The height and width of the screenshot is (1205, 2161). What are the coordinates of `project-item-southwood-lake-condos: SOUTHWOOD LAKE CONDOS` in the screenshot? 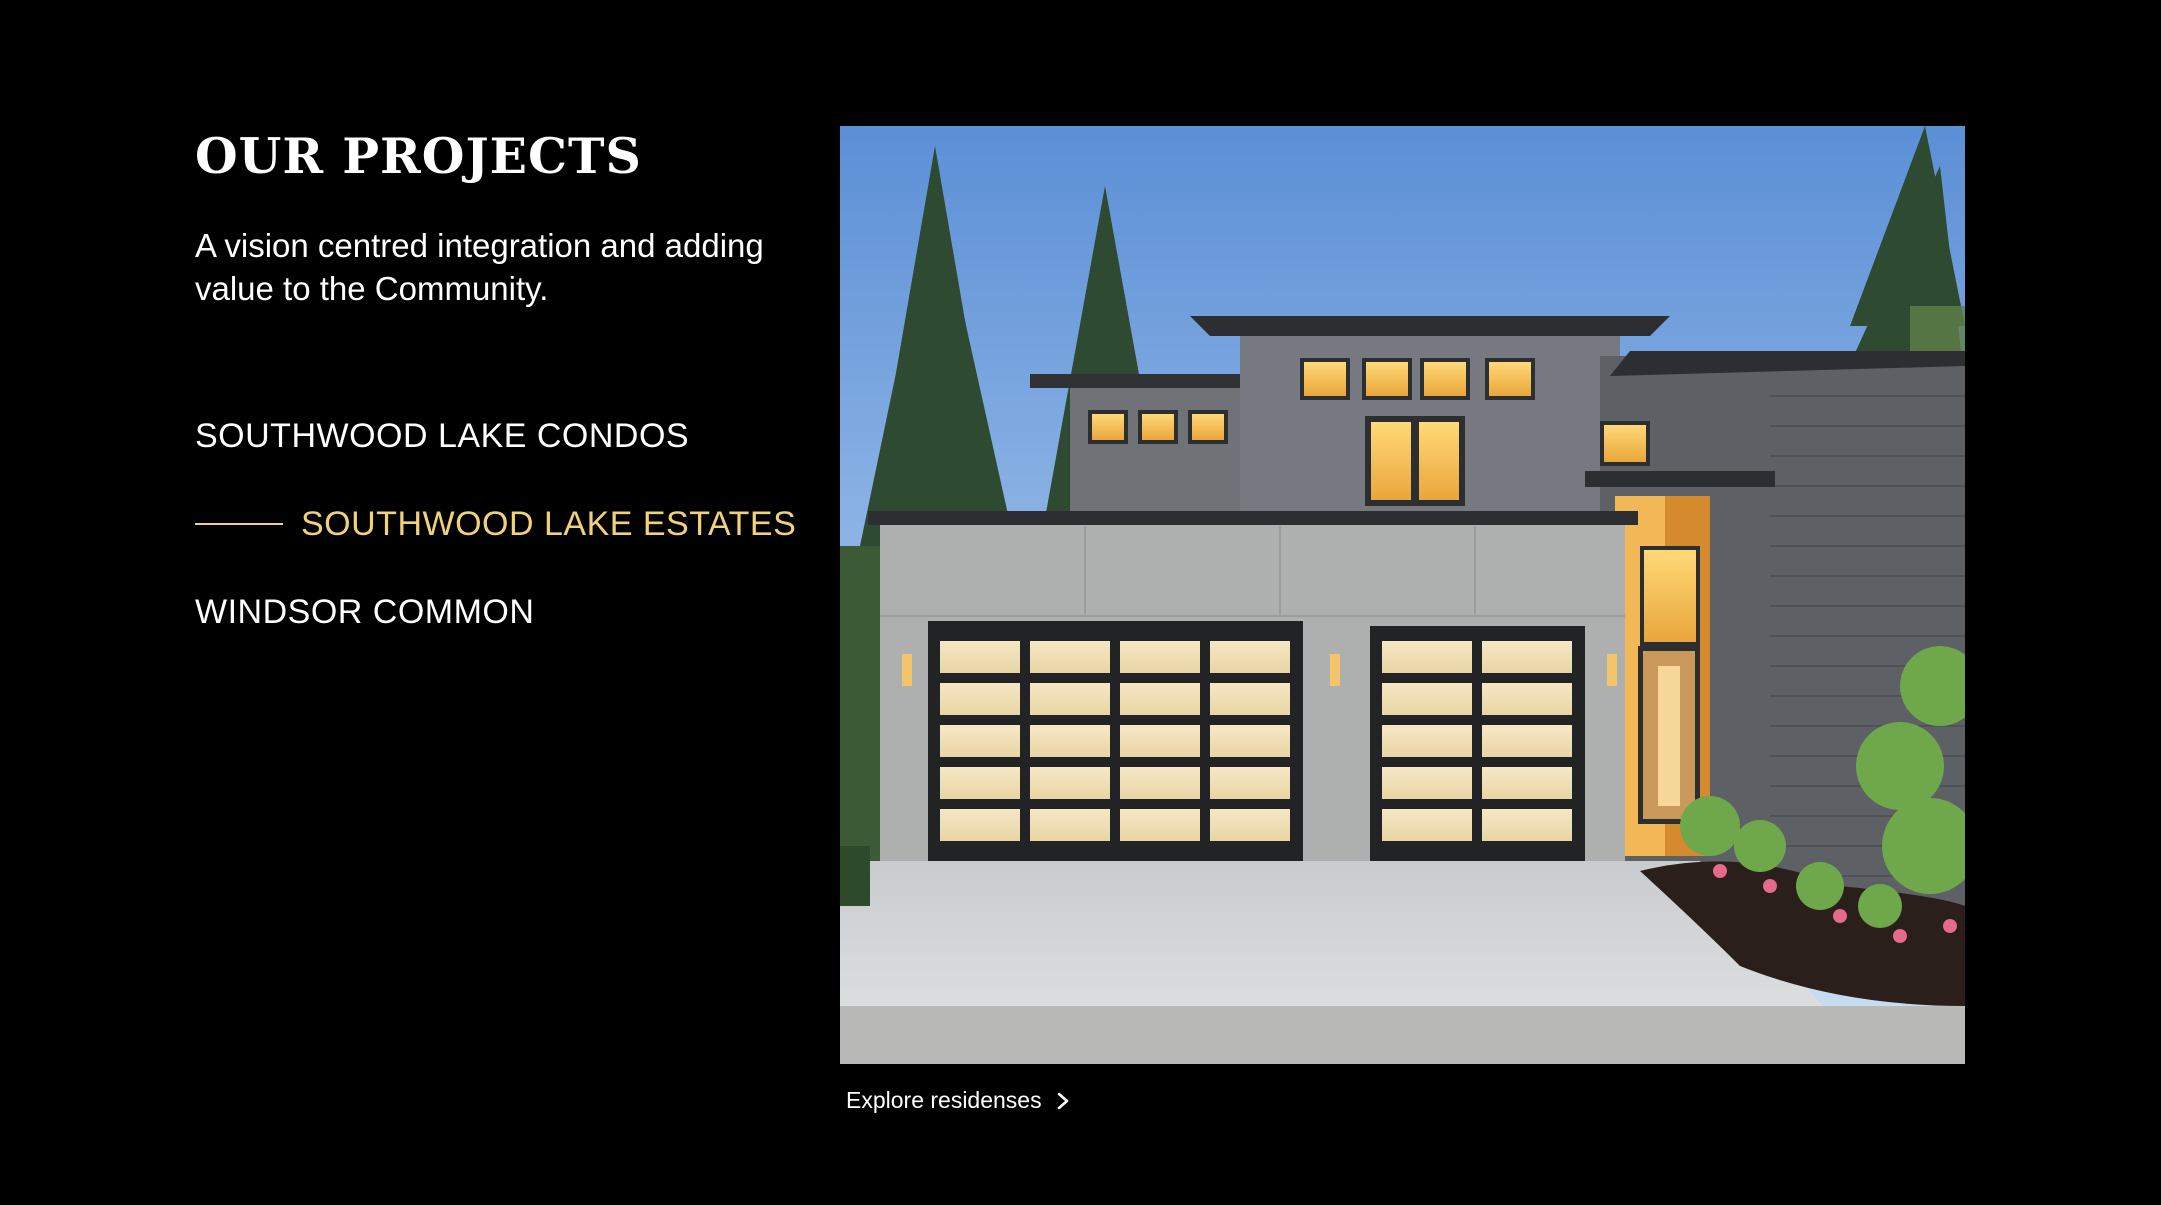 It's located at (495, 436).